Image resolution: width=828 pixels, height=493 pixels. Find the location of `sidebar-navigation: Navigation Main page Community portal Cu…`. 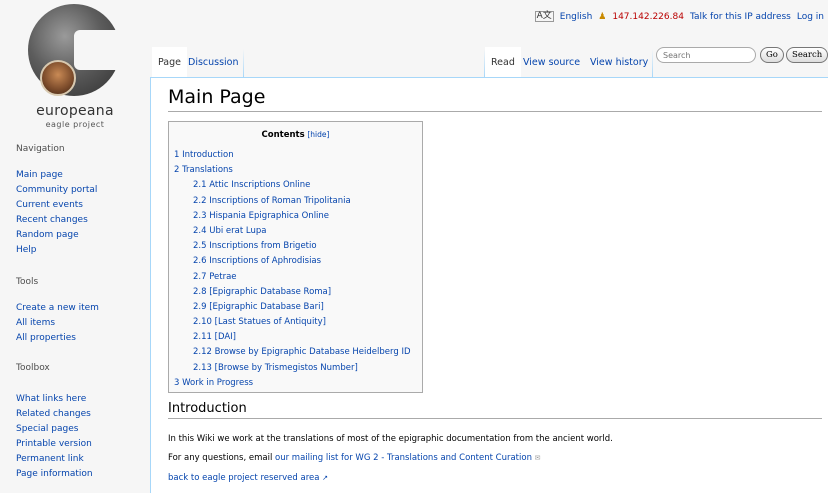

sidebar-navigation: Navigation Main page Community portal Cu… is located at coordinates (56, 201).